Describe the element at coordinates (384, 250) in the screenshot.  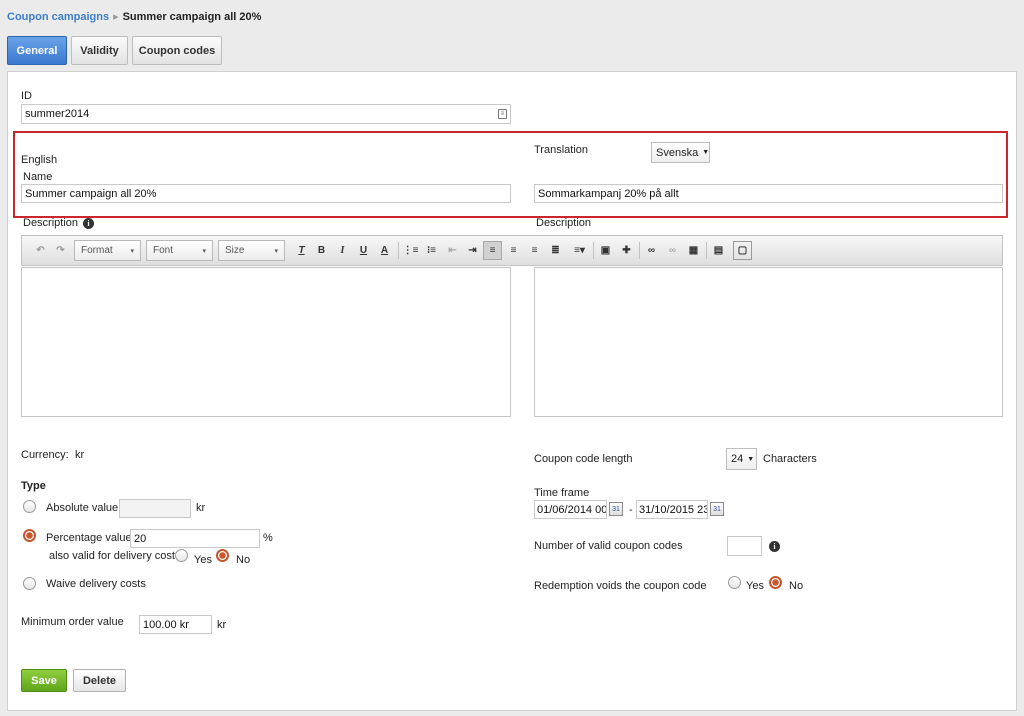
I see `text-color-icon: A` at that location.